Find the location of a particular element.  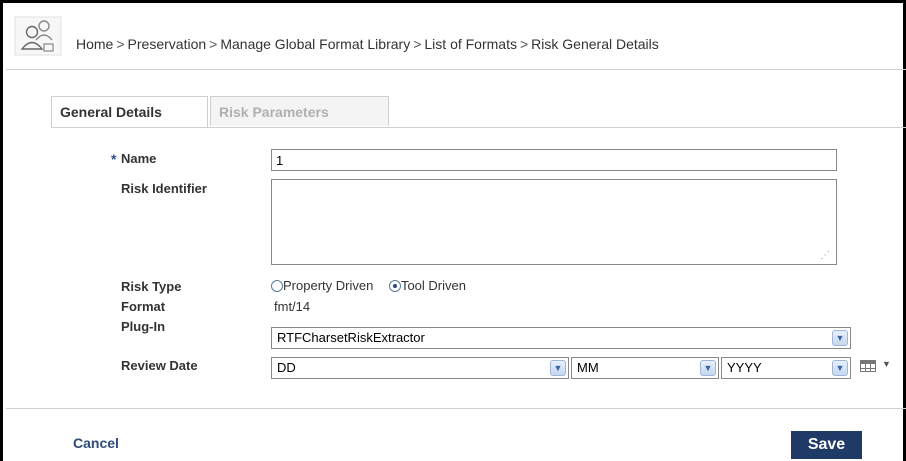

review-month-value: MM is located at coordinates (588, 367).